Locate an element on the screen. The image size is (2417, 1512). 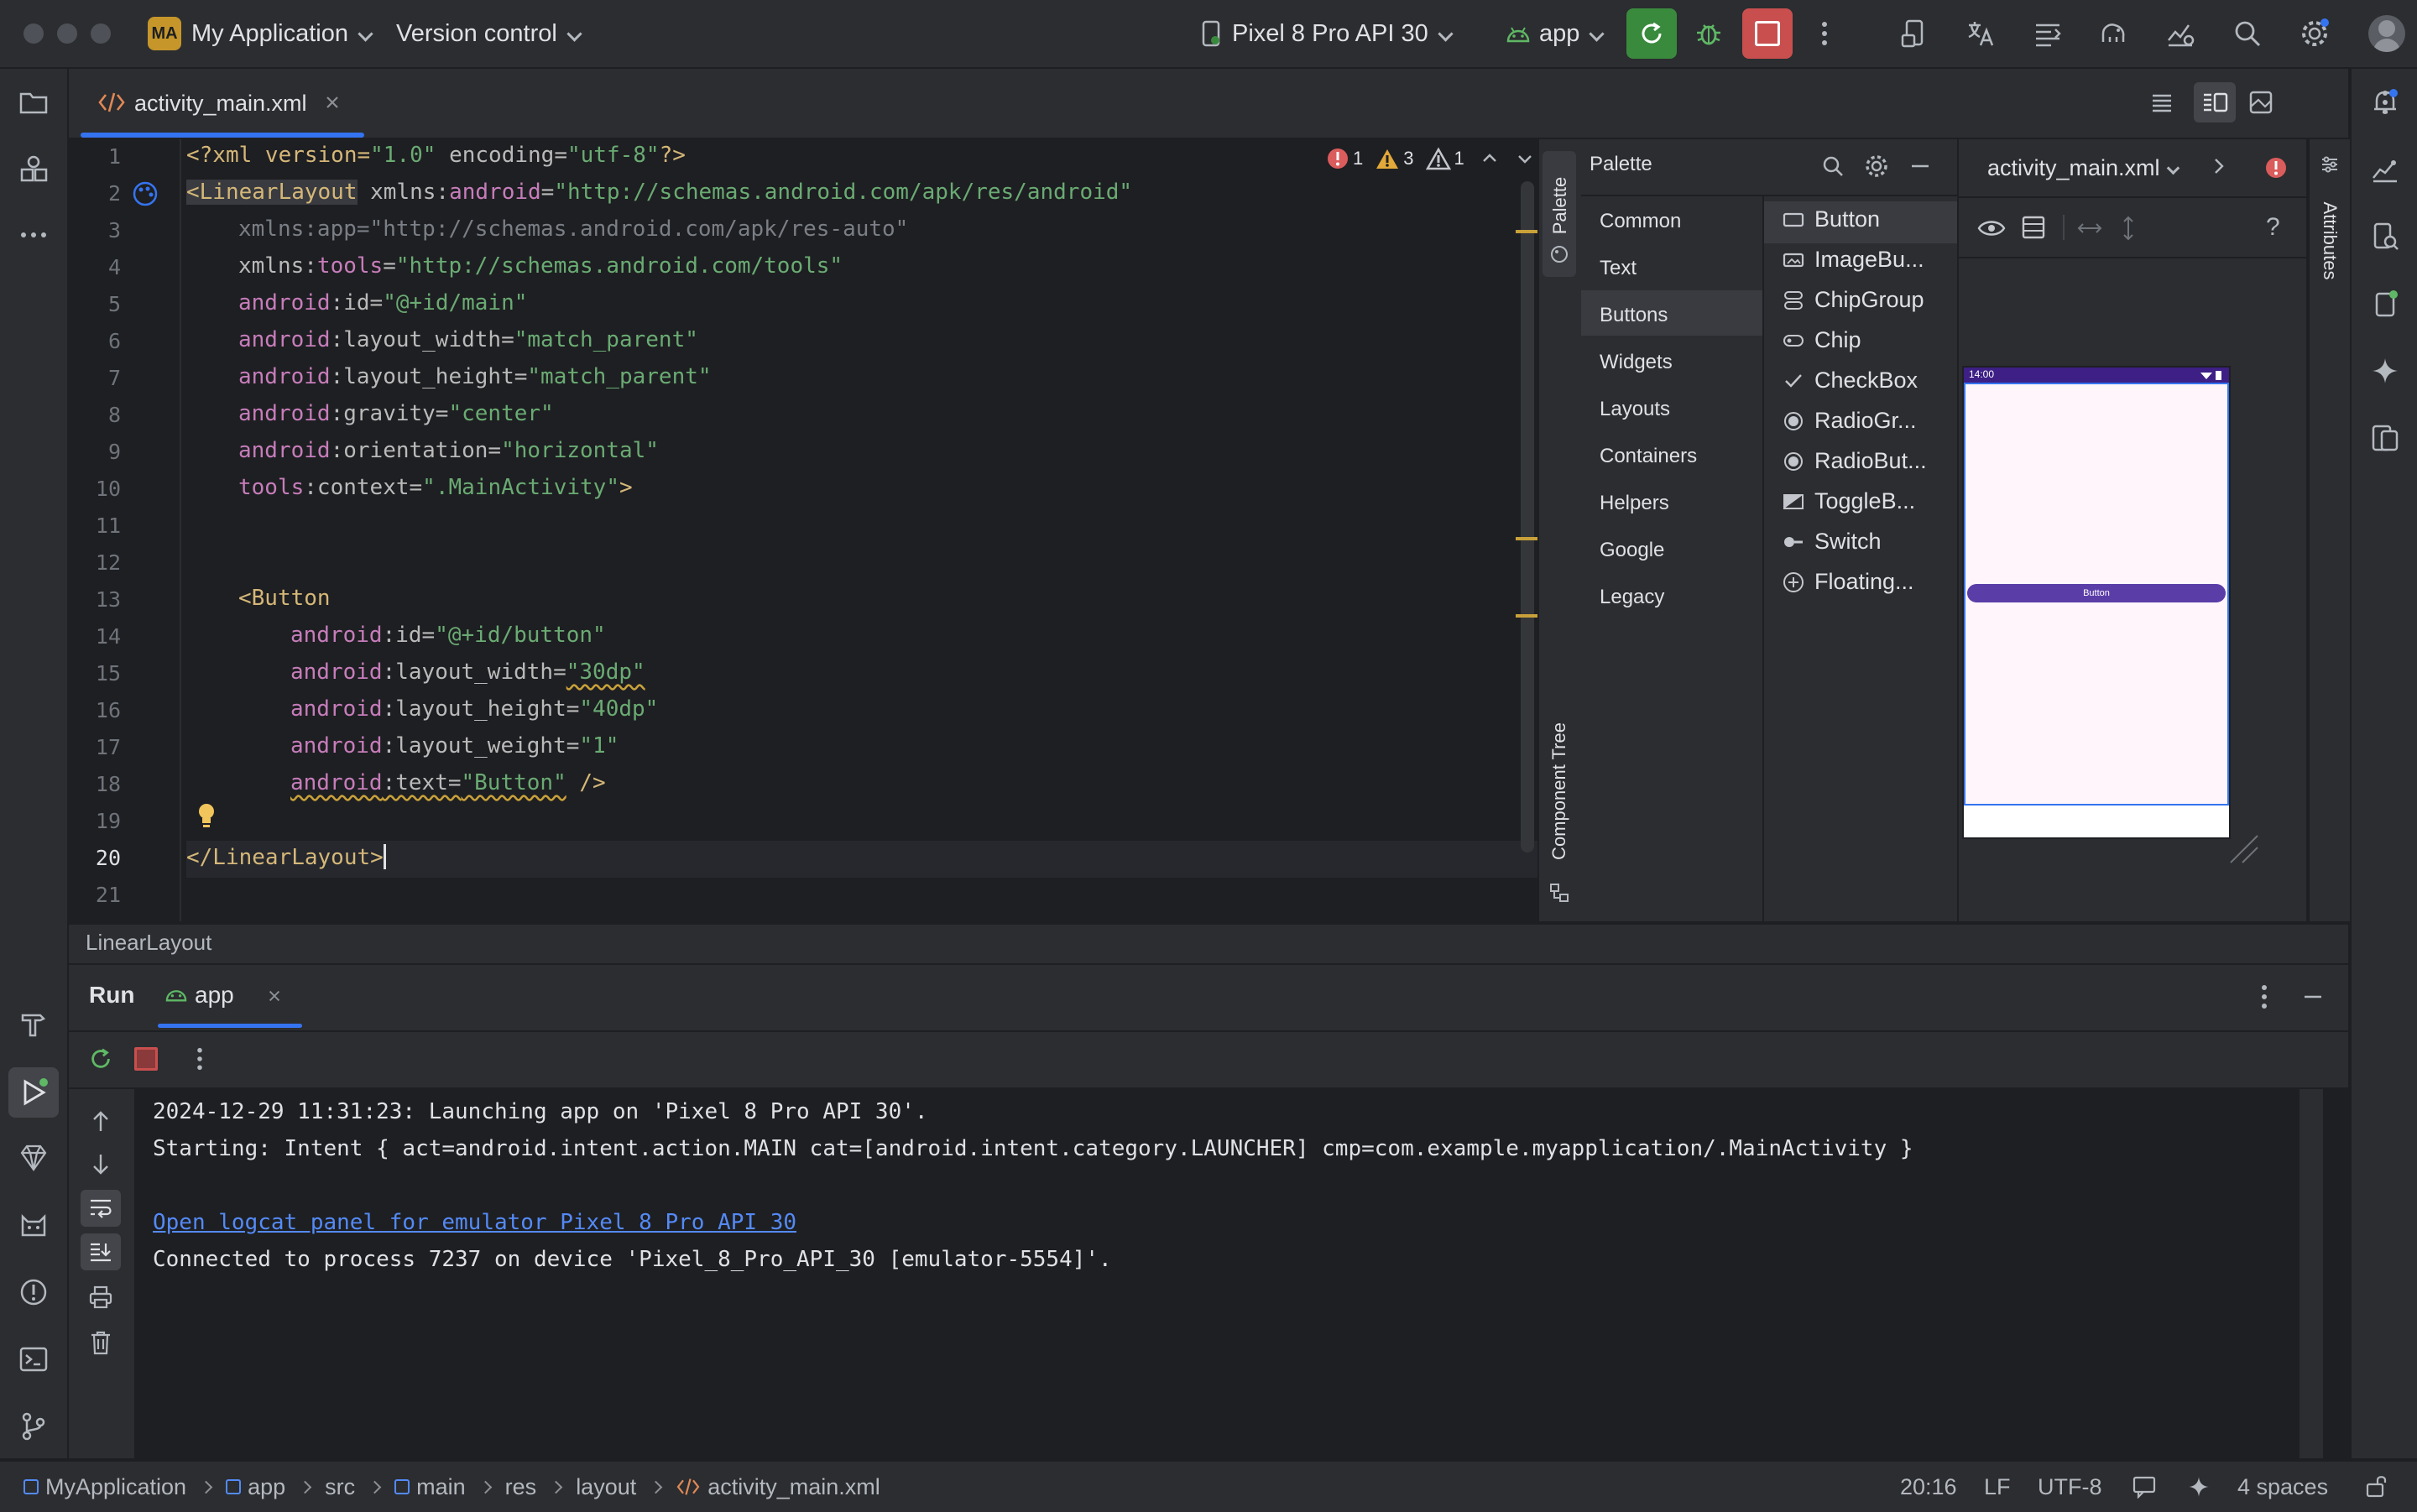
device-selector: Pixel 8 Pro API 30 is located at coordinates (1327, 33).